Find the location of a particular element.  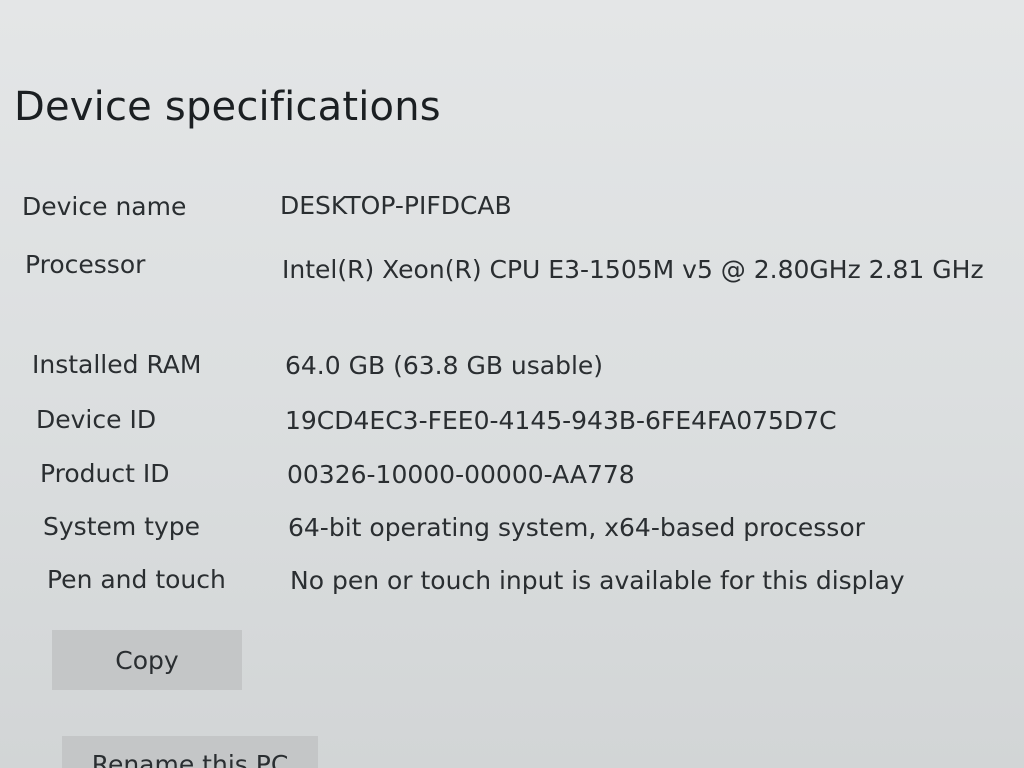

spec-label: Installed RAM is located at coordinates (117, 364).